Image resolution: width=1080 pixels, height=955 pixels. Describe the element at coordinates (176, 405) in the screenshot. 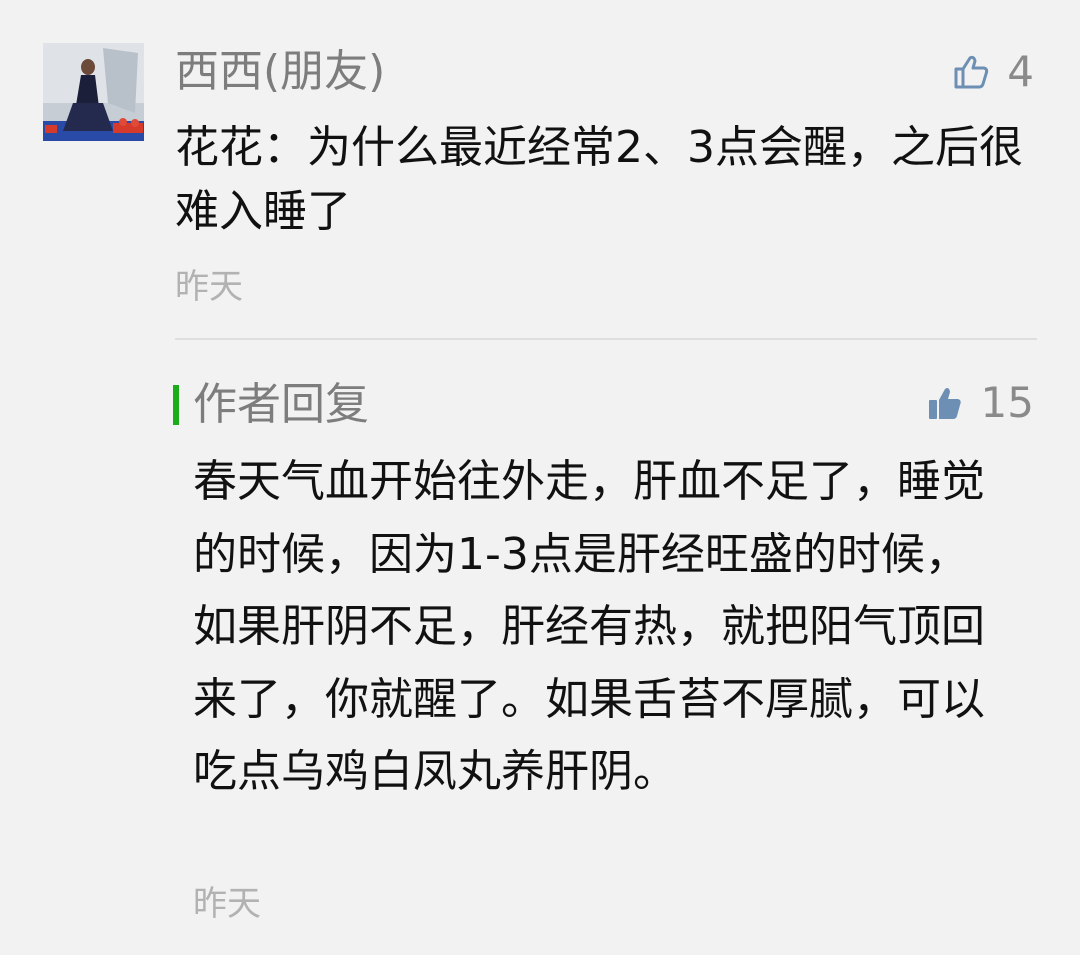

I see `reply-indicator-bar` at that location.